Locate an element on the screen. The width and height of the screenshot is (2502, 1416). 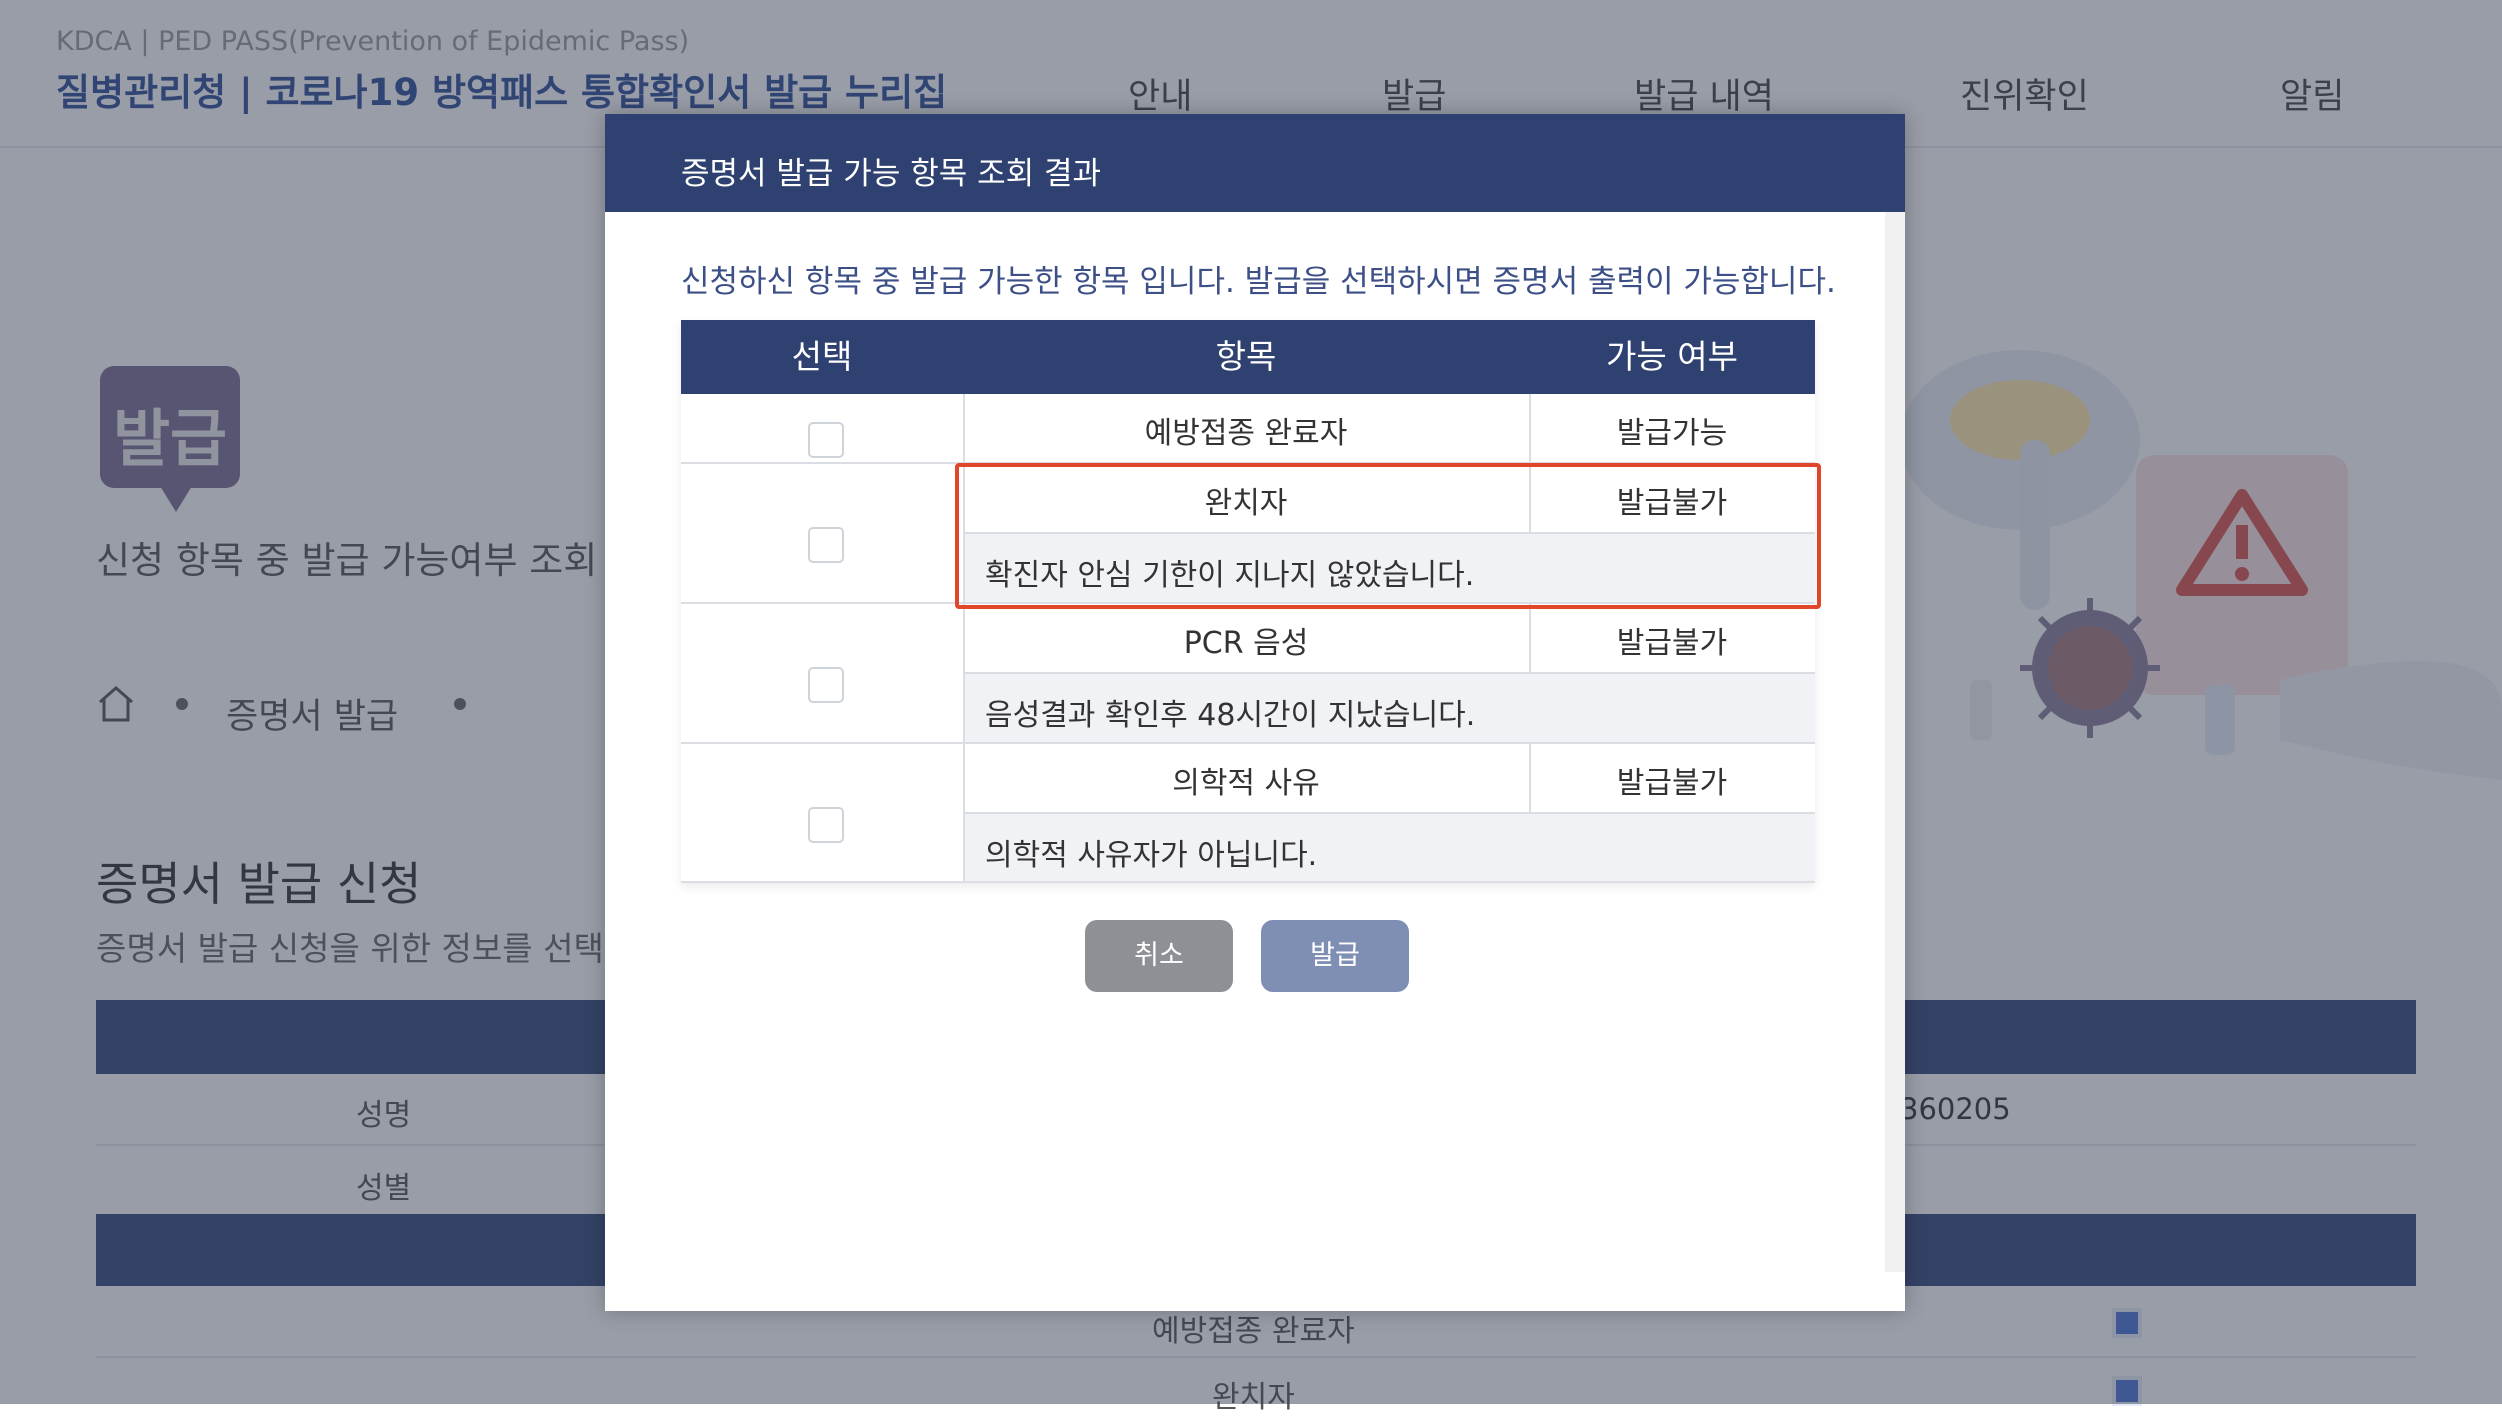
row-checkbox-pcr is located at coordinates (826, 685).